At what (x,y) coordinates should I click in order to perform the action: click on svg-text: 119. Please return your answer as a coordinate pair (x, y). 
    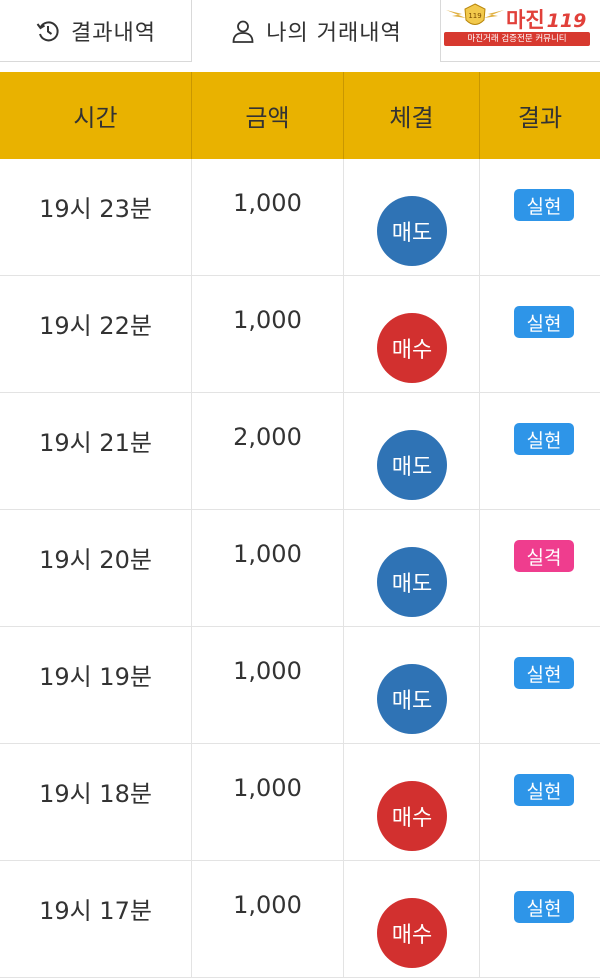
    Looking at the image, I should click on (474, 16).